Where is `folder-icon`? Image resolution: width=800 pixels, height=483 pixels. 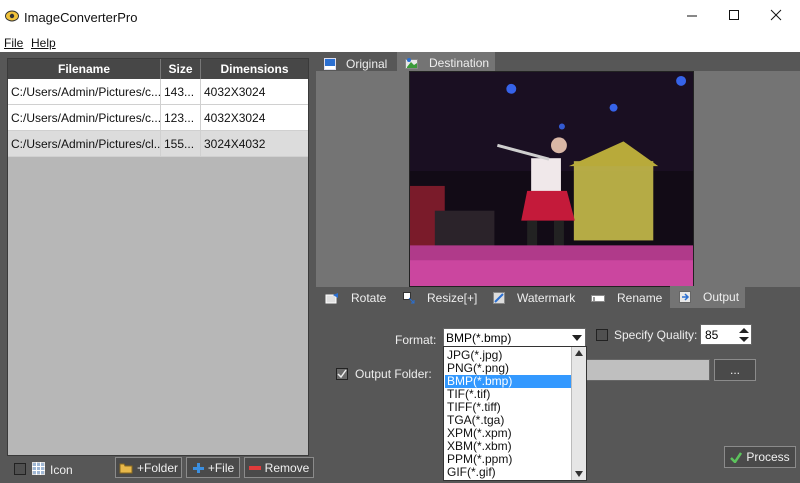
folder-icon is located at coordinates (126, 468).